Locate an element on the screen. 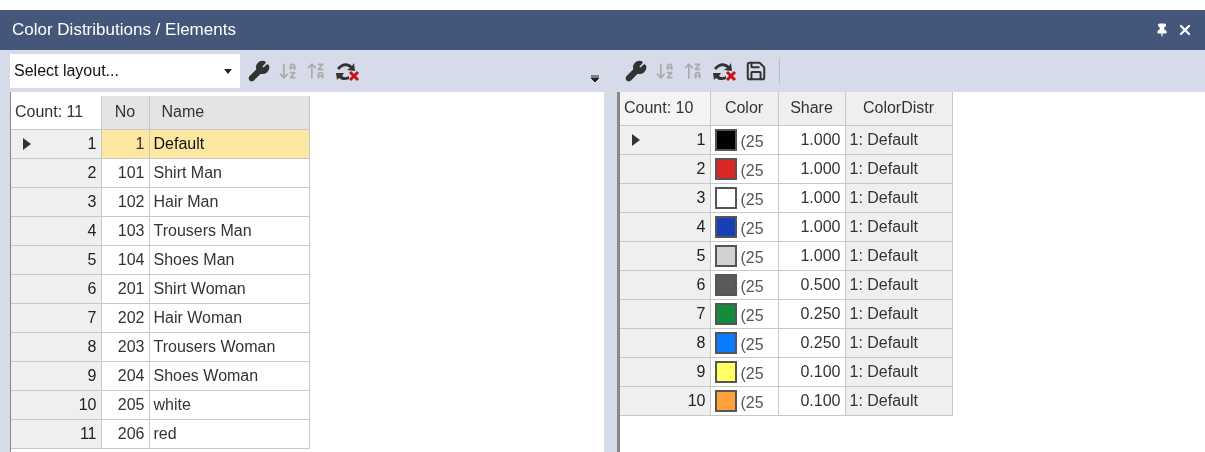 The height and width of the screenshot is (452, 1205). dropdown-caret-icon is located at coordinates (228, 71).